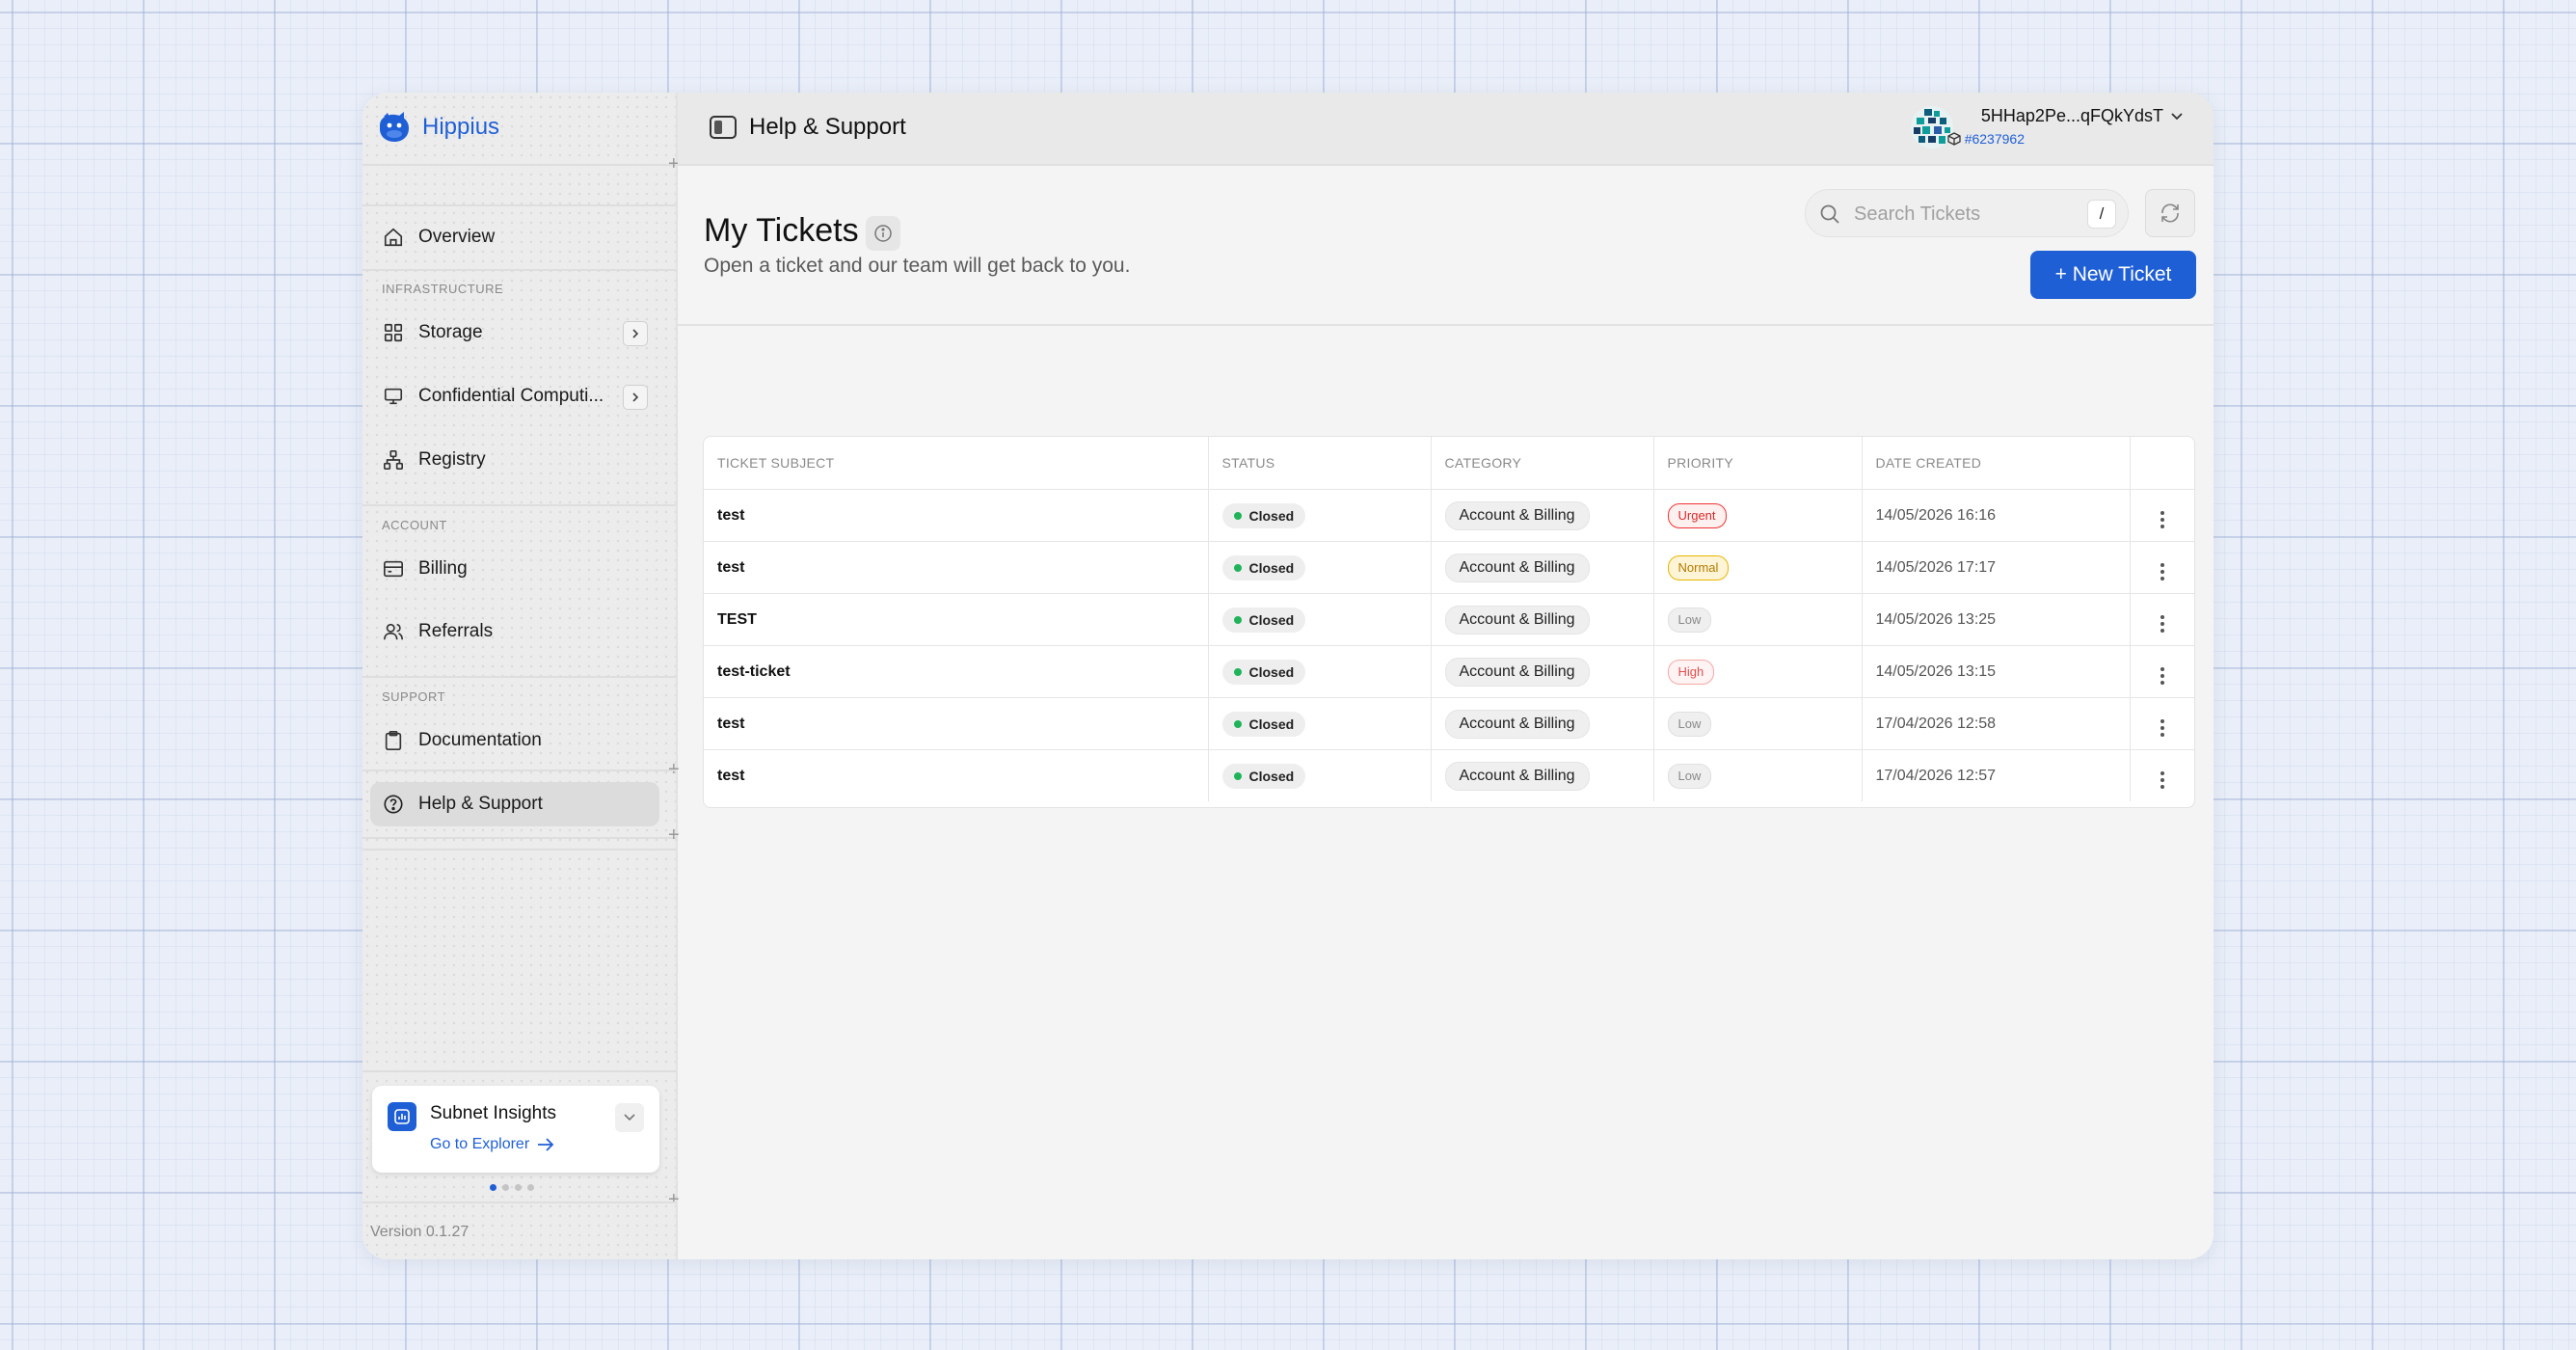 The width and height of the screenshot is (2576, 1350). What do you see at coordinates (2170, 213) in the screenshot?
I see `refresh-button` at bounding box center [2170, 213].